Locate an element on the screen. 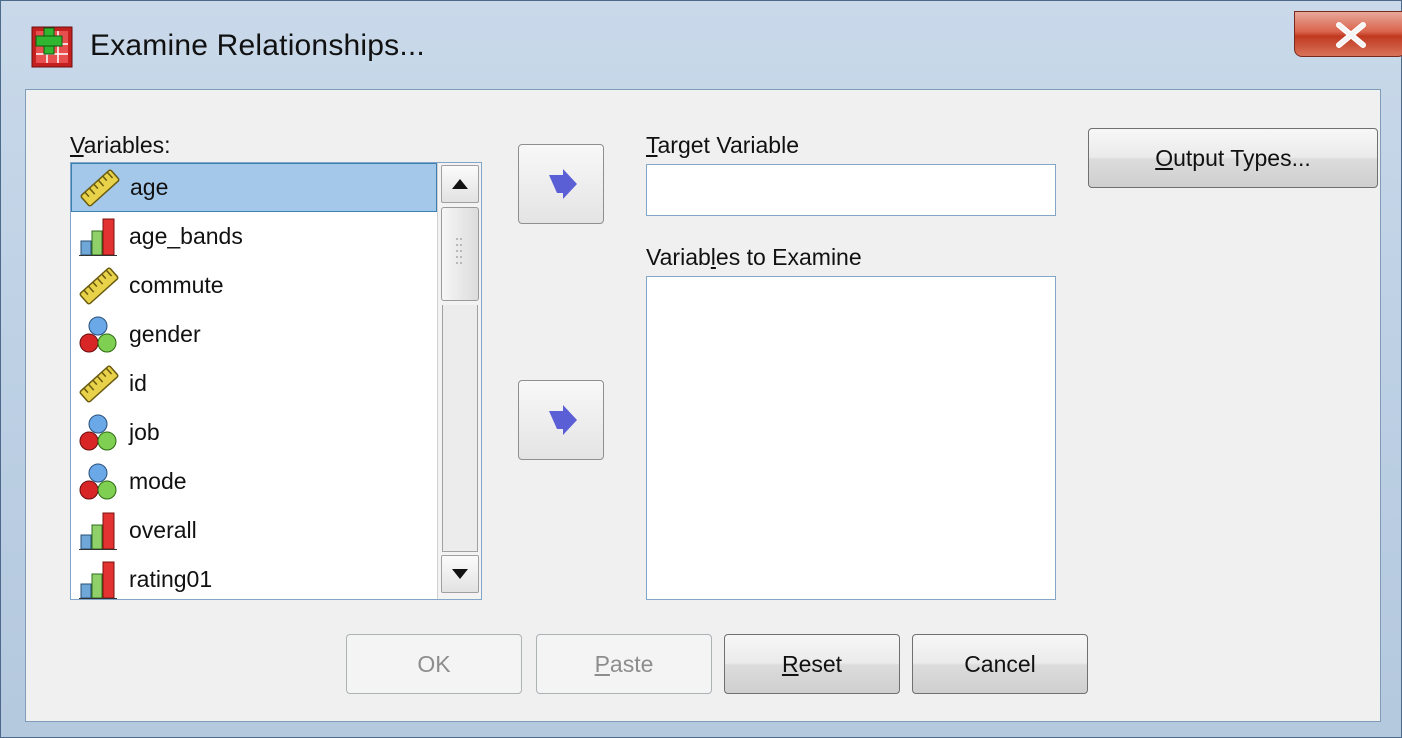 This screenshot has width=1402, height=738. arrow-down-icon is located at coordinates (460, 574).